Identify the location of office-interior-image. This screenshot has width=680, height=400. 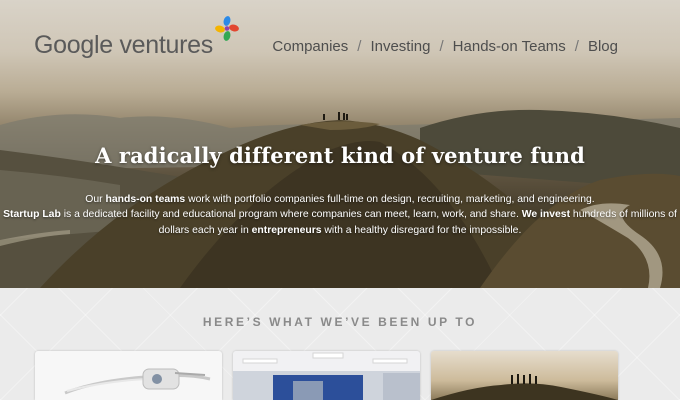
(326, 375).